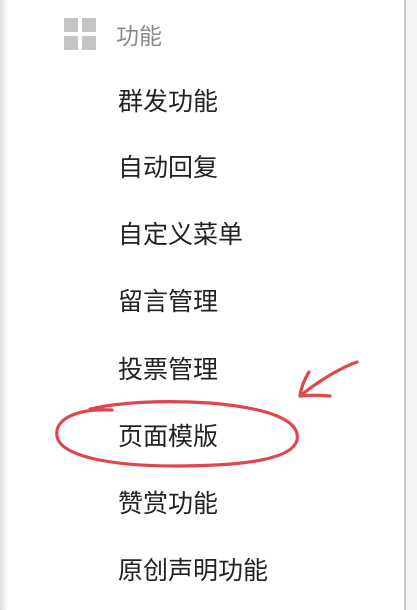 This screenshot has height=610, width=417. I want to click on menu-item-comment-management: 留言管理, so click(168, 302).